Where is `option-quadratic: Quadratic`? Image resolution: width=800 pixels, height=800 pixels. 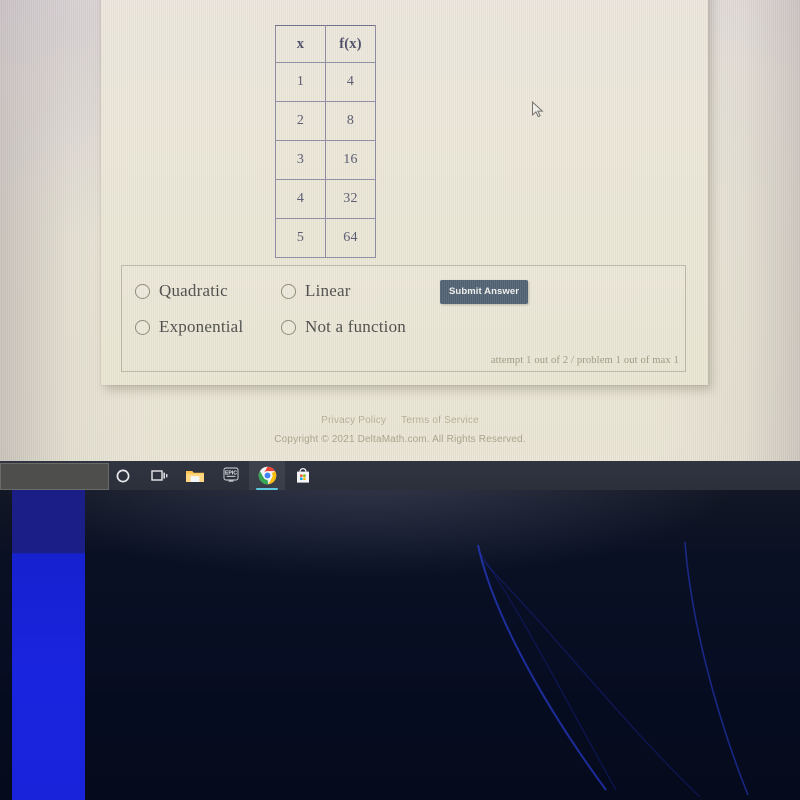 option-quadratic: Quadratic is located at coordinates (181, 291).